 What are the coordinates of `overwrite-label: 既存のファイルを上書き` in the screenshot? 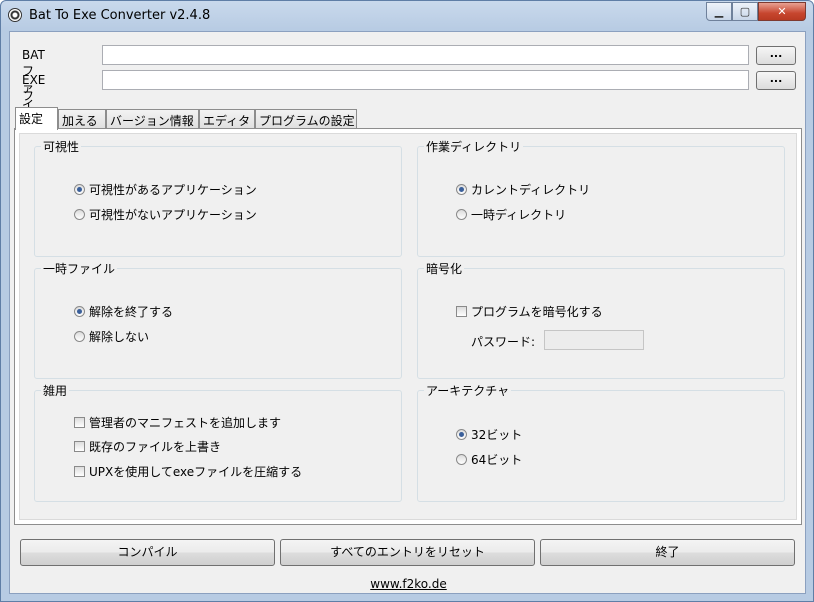 It's located at (155, 447).